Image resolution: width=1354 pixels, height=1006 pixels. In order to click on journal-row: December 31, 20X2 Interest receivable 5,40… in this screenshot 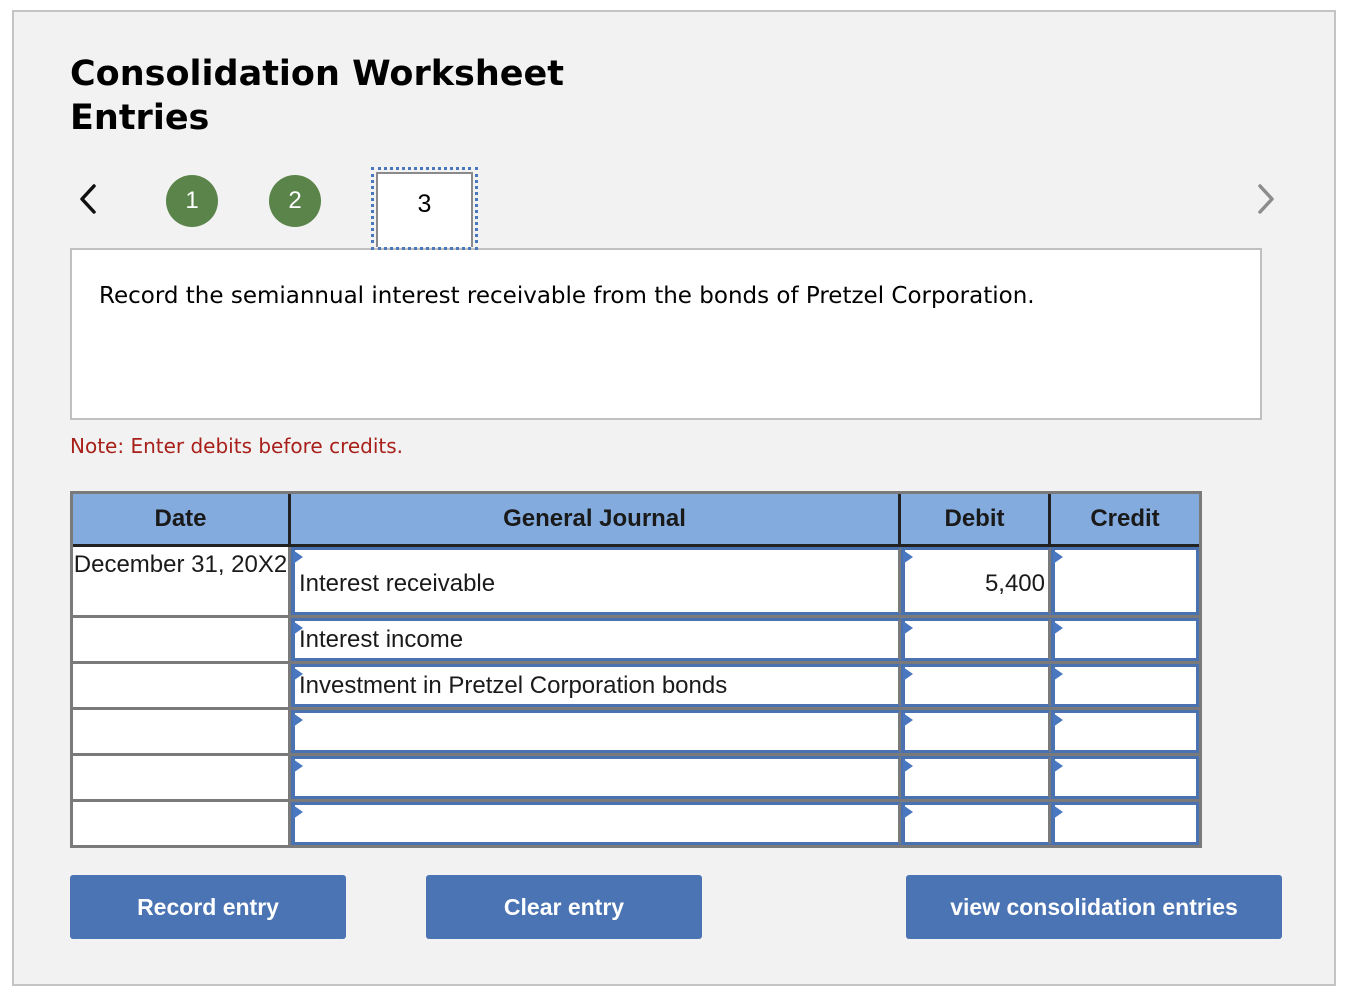, I will do `click(636, 581)`.